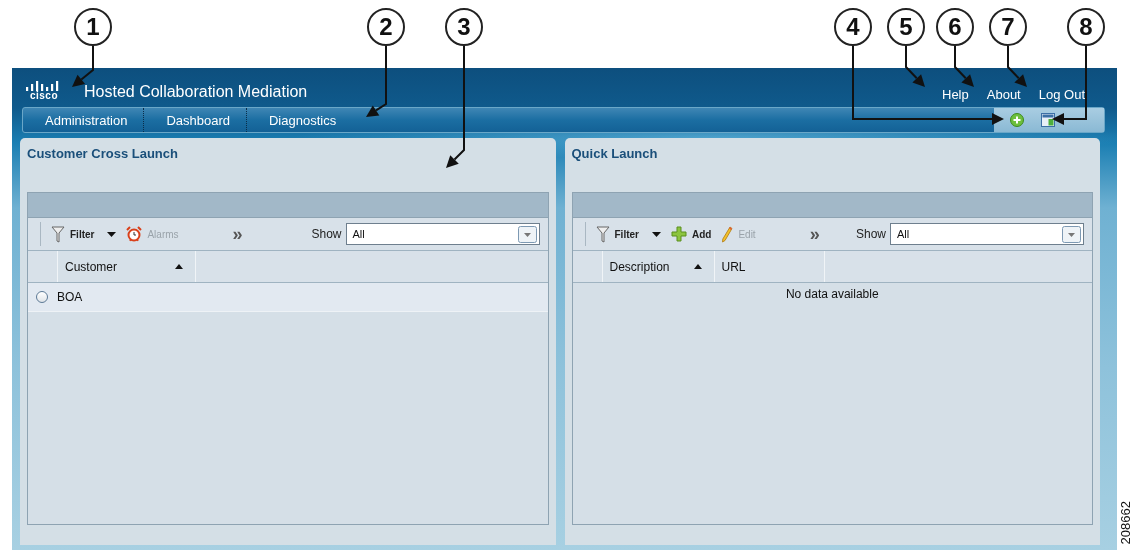 The width and height of the screenshot is (1135, 550). I want to click on pencil-icon, so click(727, 234).